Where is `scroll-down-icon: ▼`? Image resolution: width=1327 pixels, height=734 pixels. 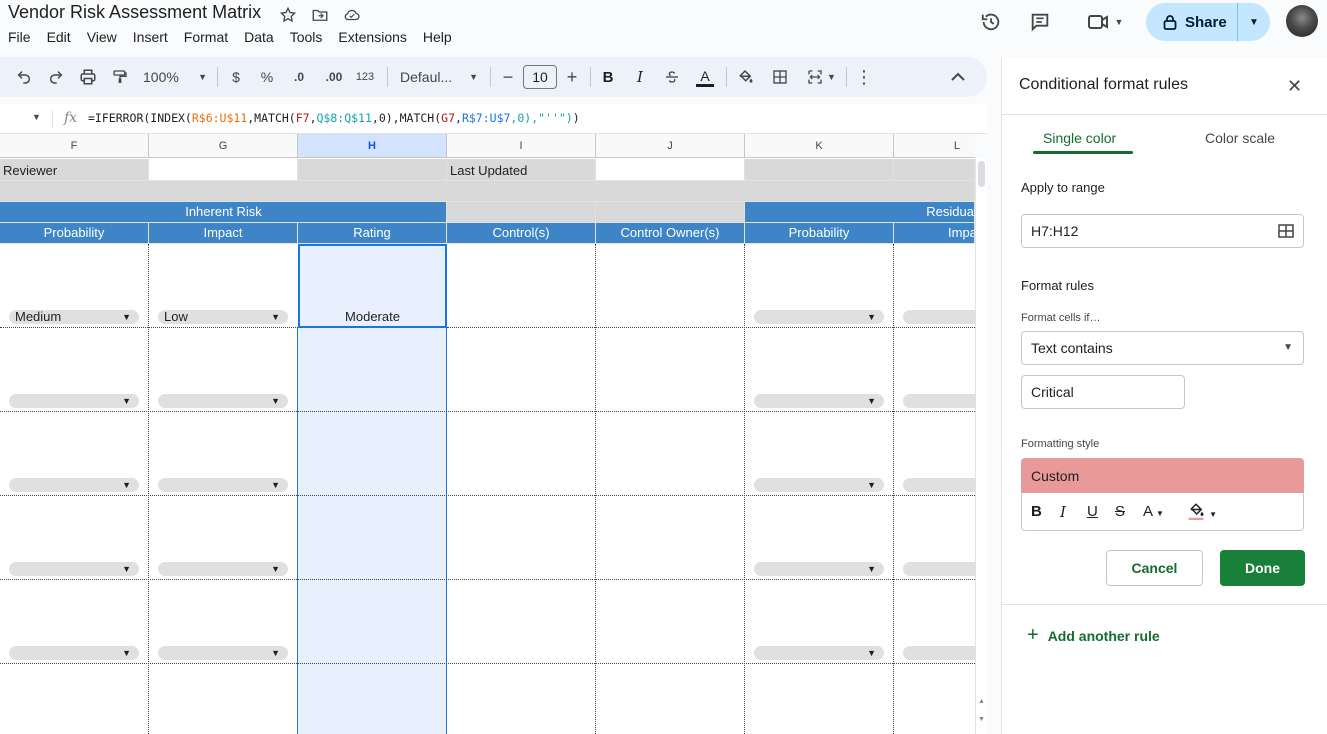 scroll-down-icon: ▼ is located at coordinates (981, 719).